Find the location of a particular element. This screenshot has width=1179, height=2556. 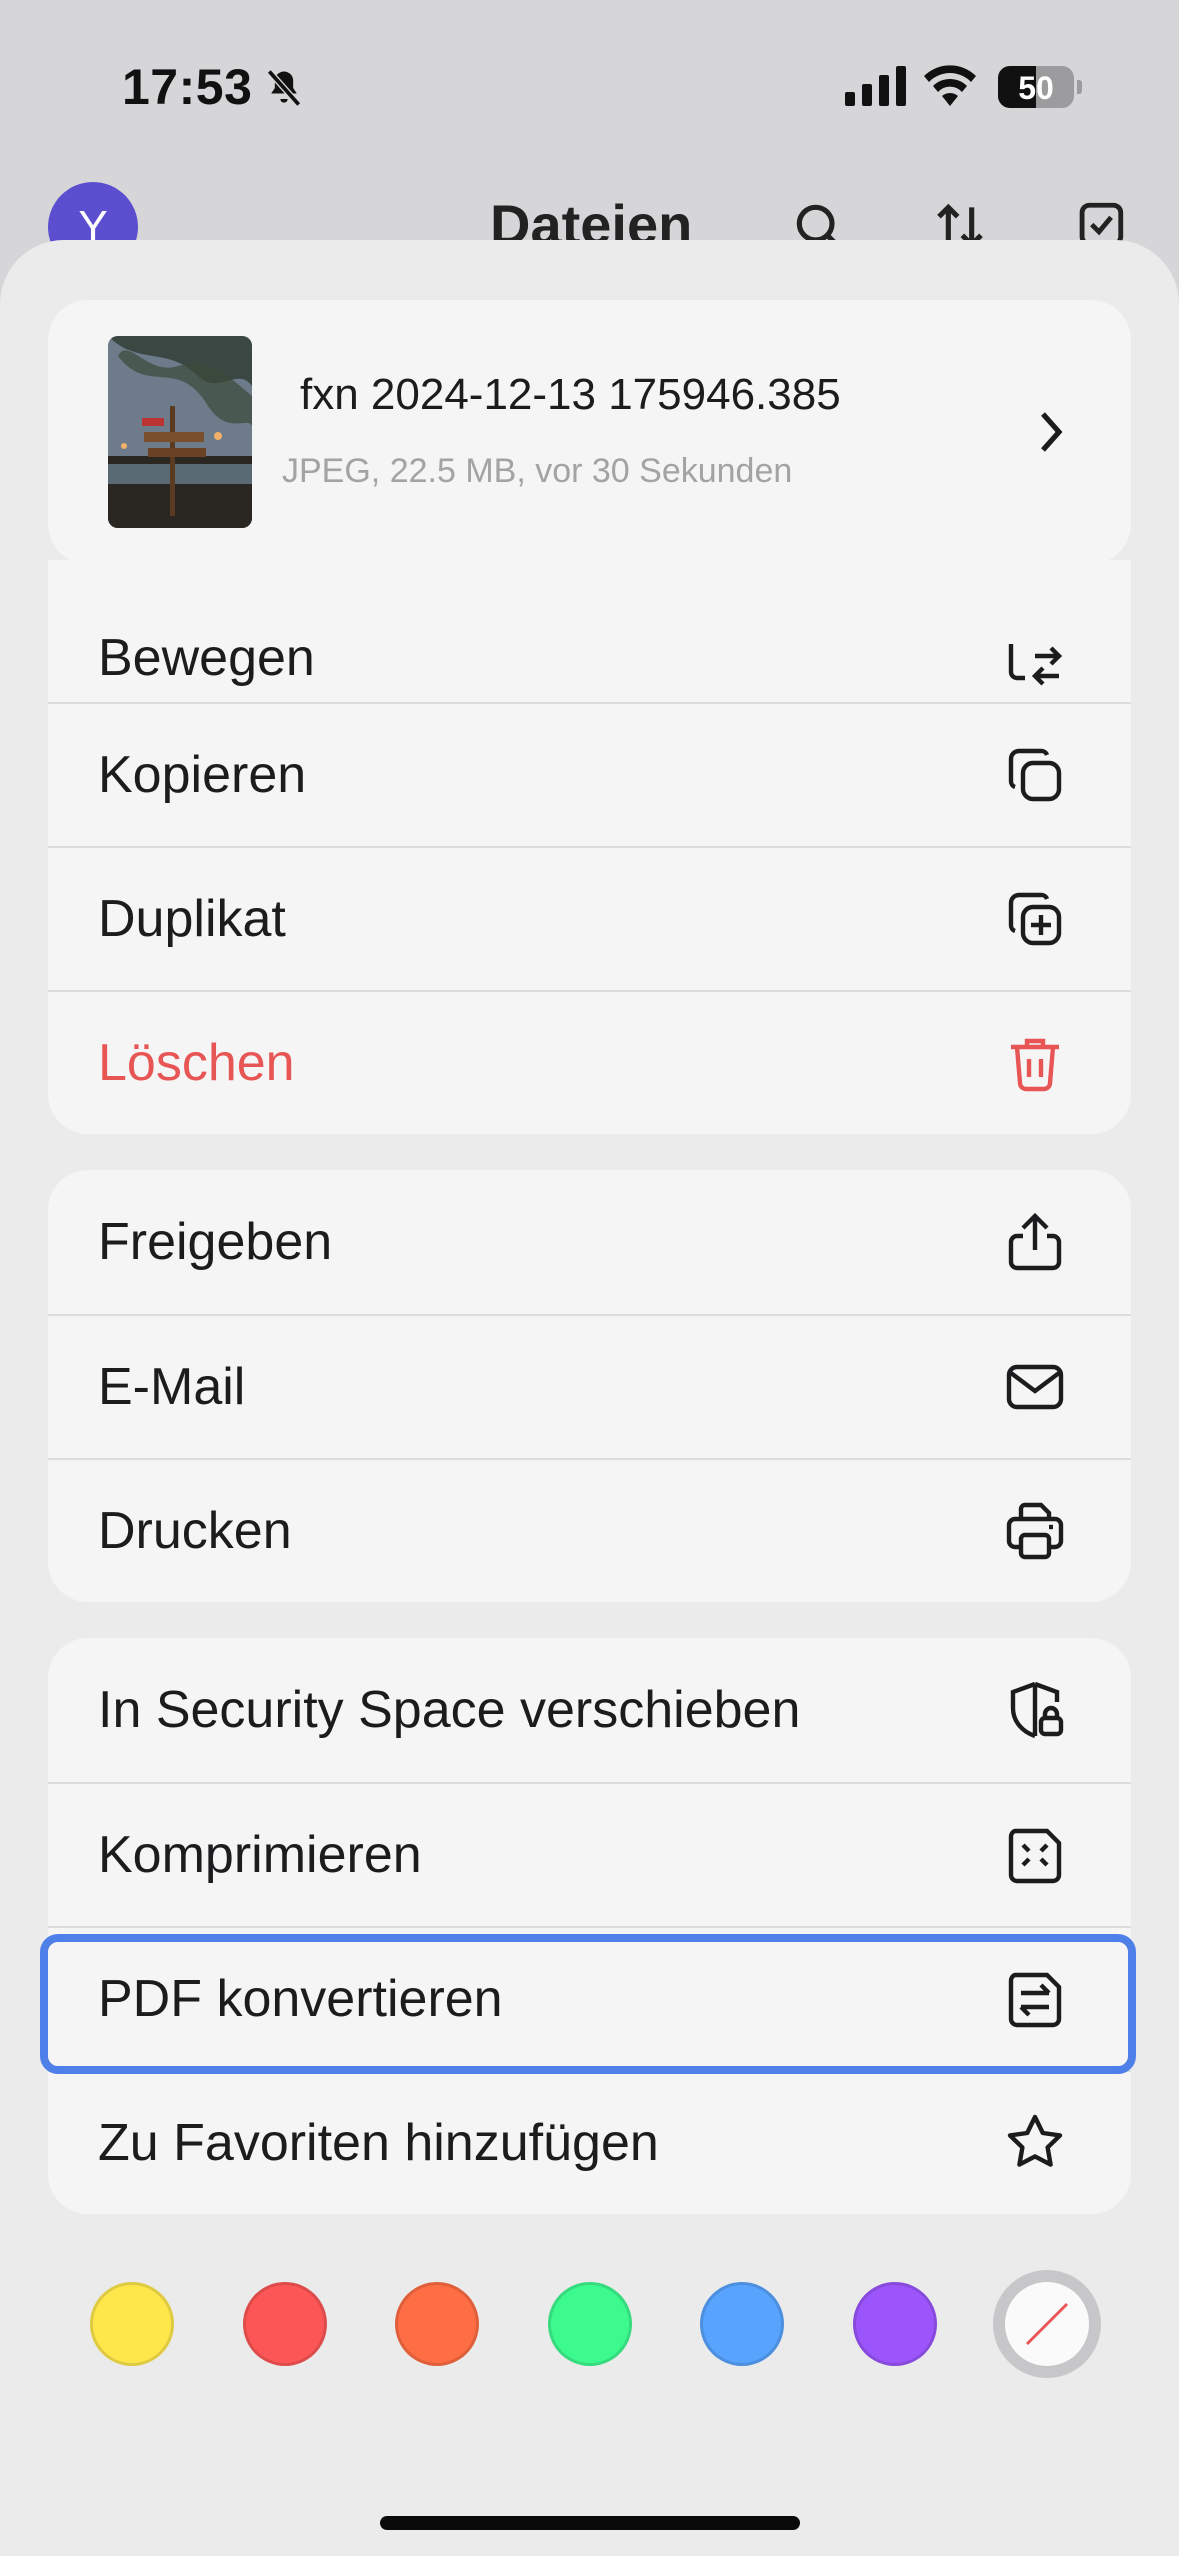

menu-item-duplicate: Duplikat is located at coordinates (589, 918).